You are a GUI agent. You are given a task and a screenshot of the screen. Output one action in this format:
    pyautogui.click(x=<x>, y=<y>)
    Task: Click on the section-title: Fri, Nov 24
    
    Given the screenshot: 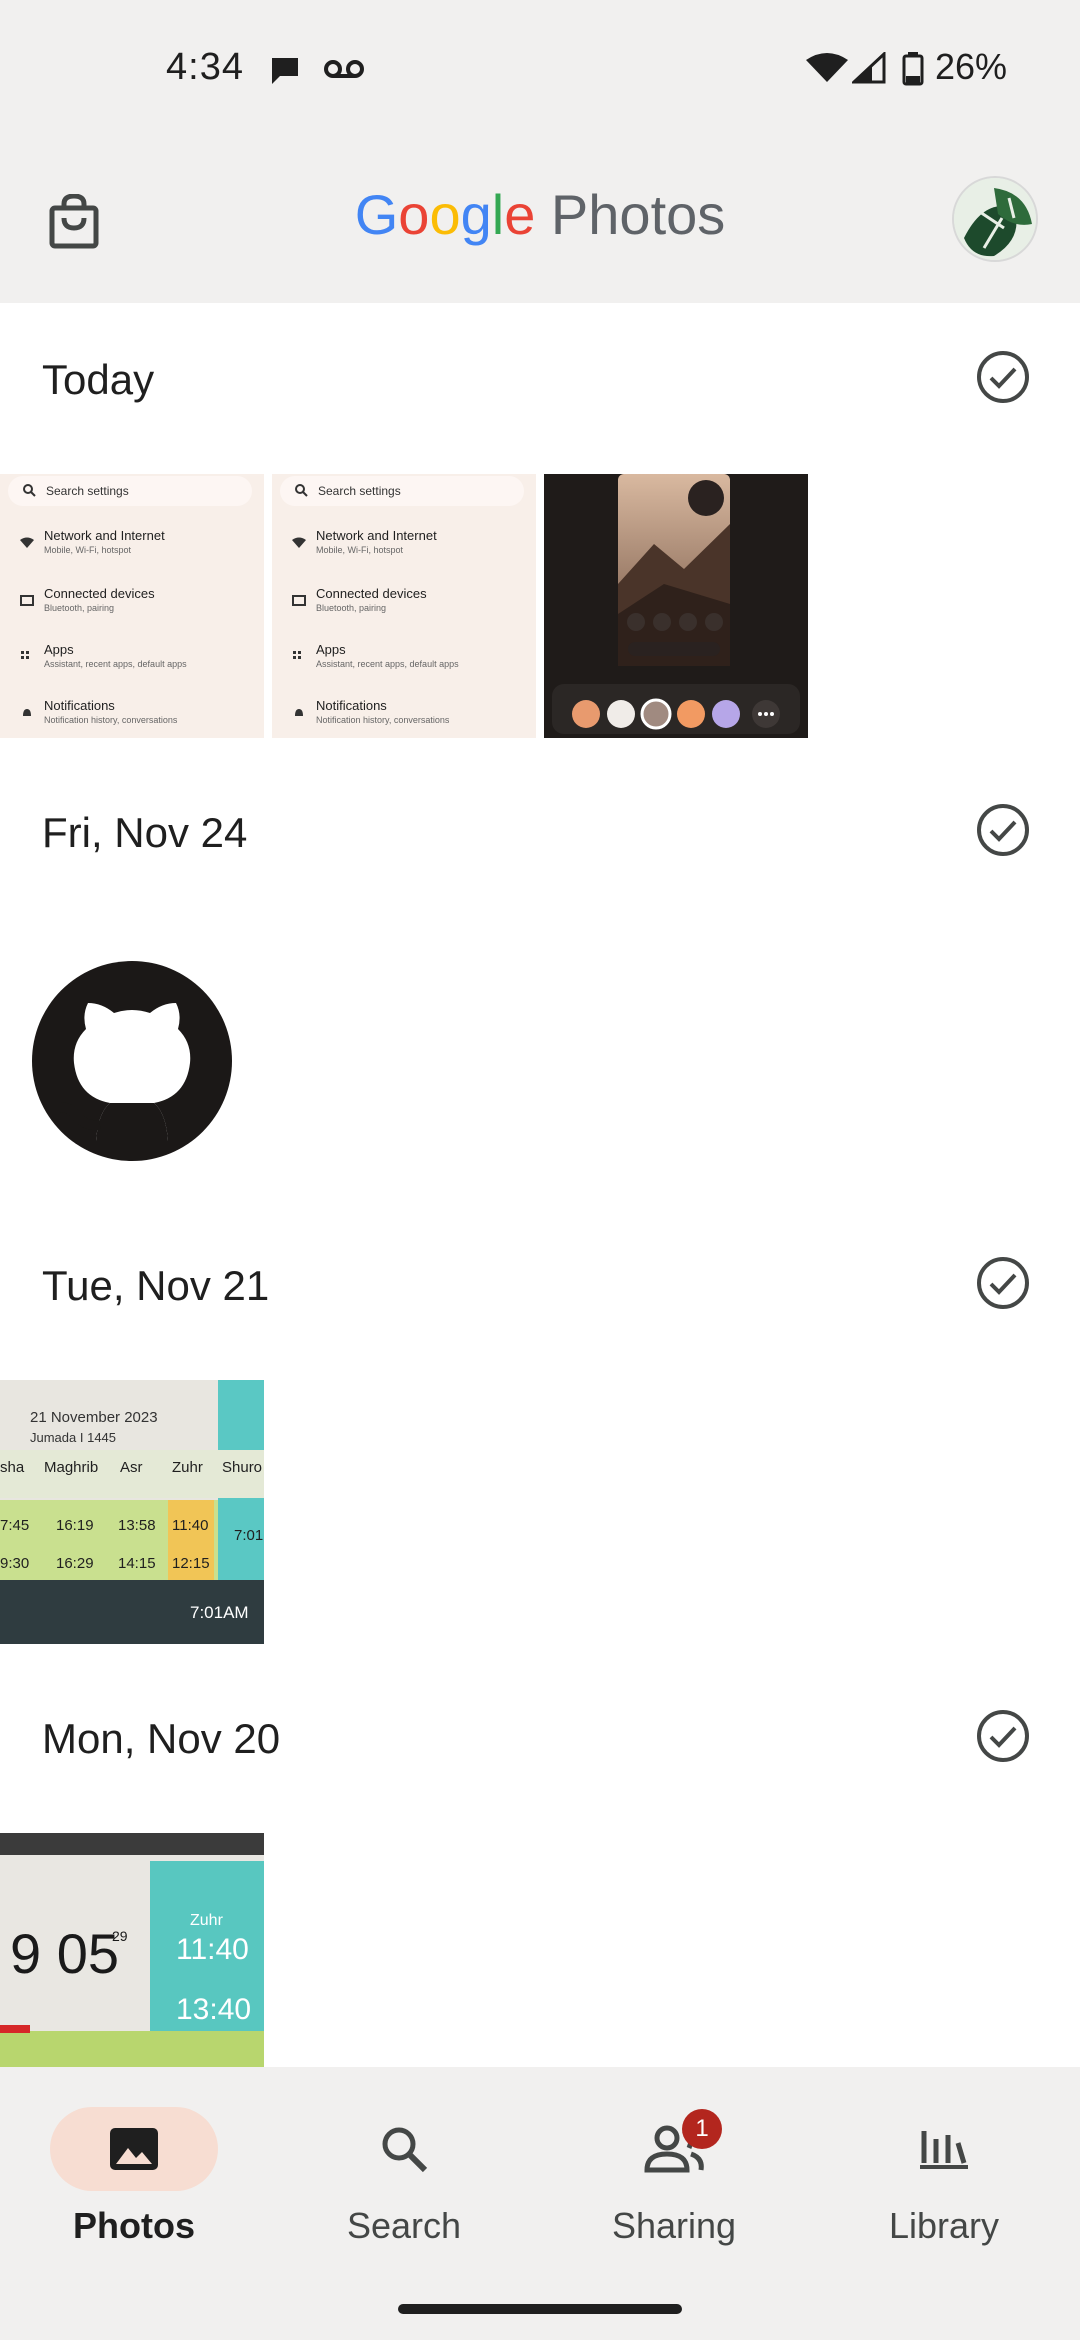 What is the action you would take?
    pyautogui.click(x=145, y=832)
    